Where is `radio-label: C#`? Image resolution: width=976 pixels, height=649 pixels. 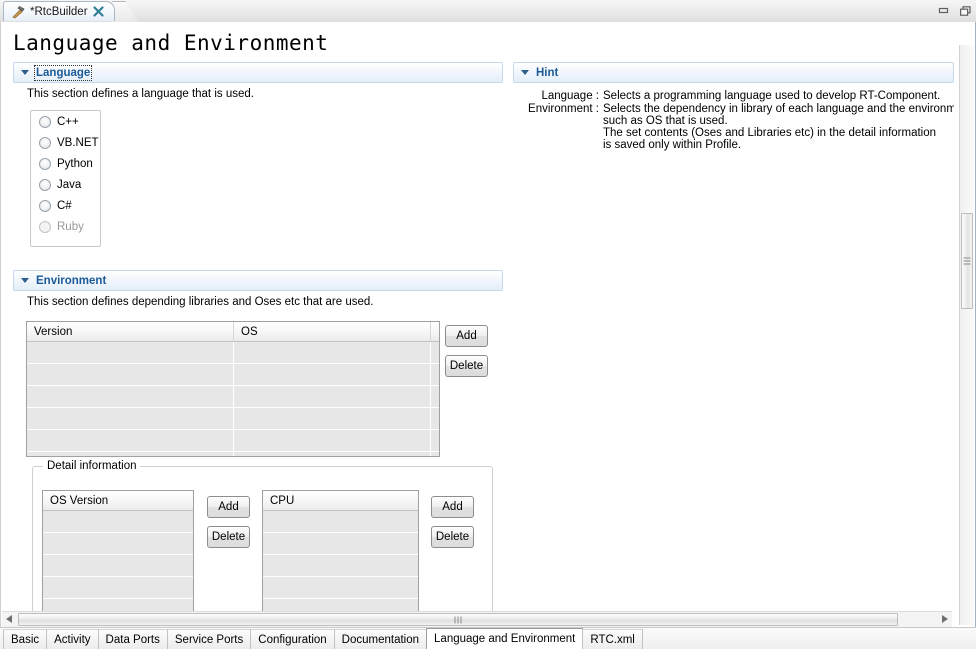 radio-label: C# is located at coordinates (64, 205).